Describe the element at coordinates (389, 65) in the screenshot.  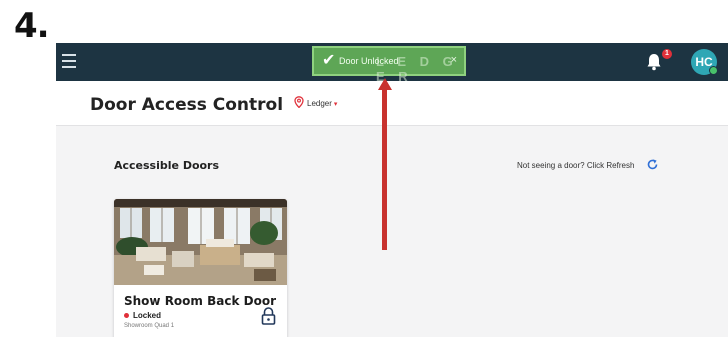
I see `door-unlocked-toast: ✔ Door Unlocked L E D G E R ×` at that location.